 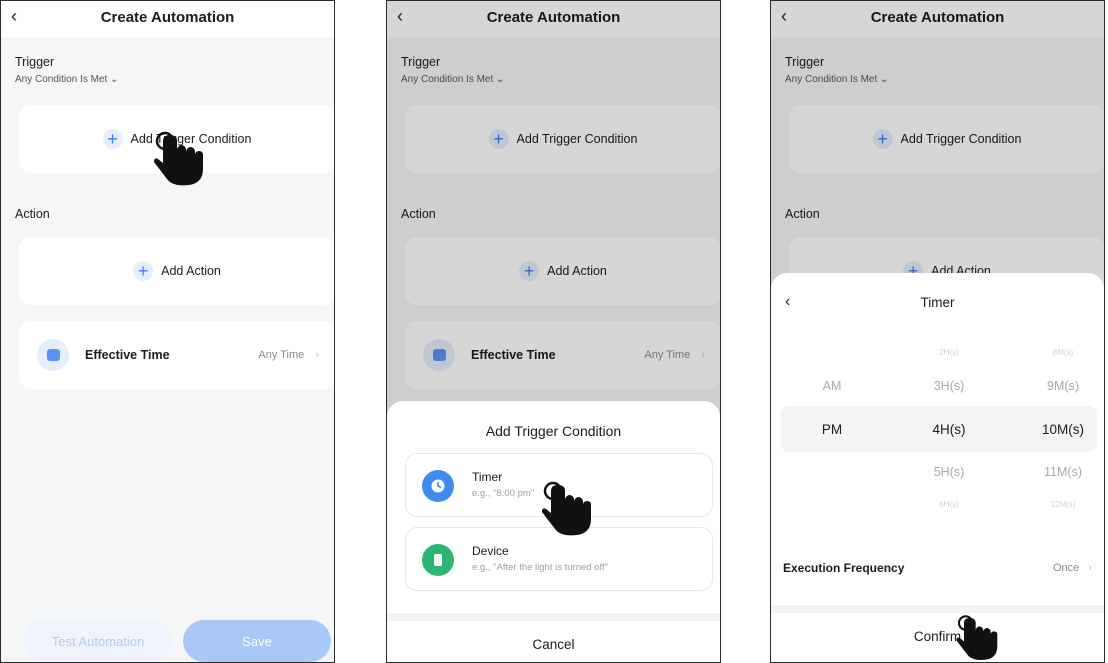 What do you see at coordinates (438, 560) in the screenshot?
I see `device-icon` at bounding box center [438, 560].